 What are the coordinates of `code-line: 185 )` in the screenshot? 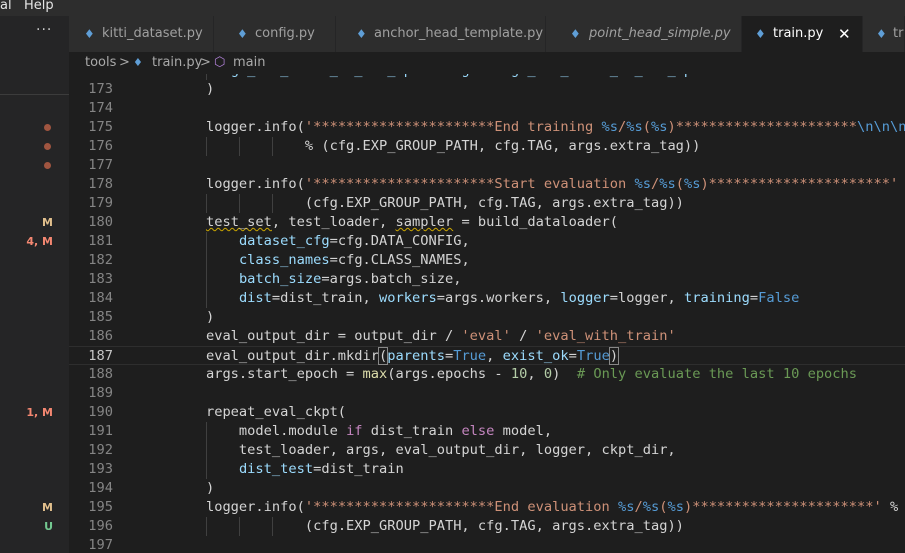 It's located at (487, 317).